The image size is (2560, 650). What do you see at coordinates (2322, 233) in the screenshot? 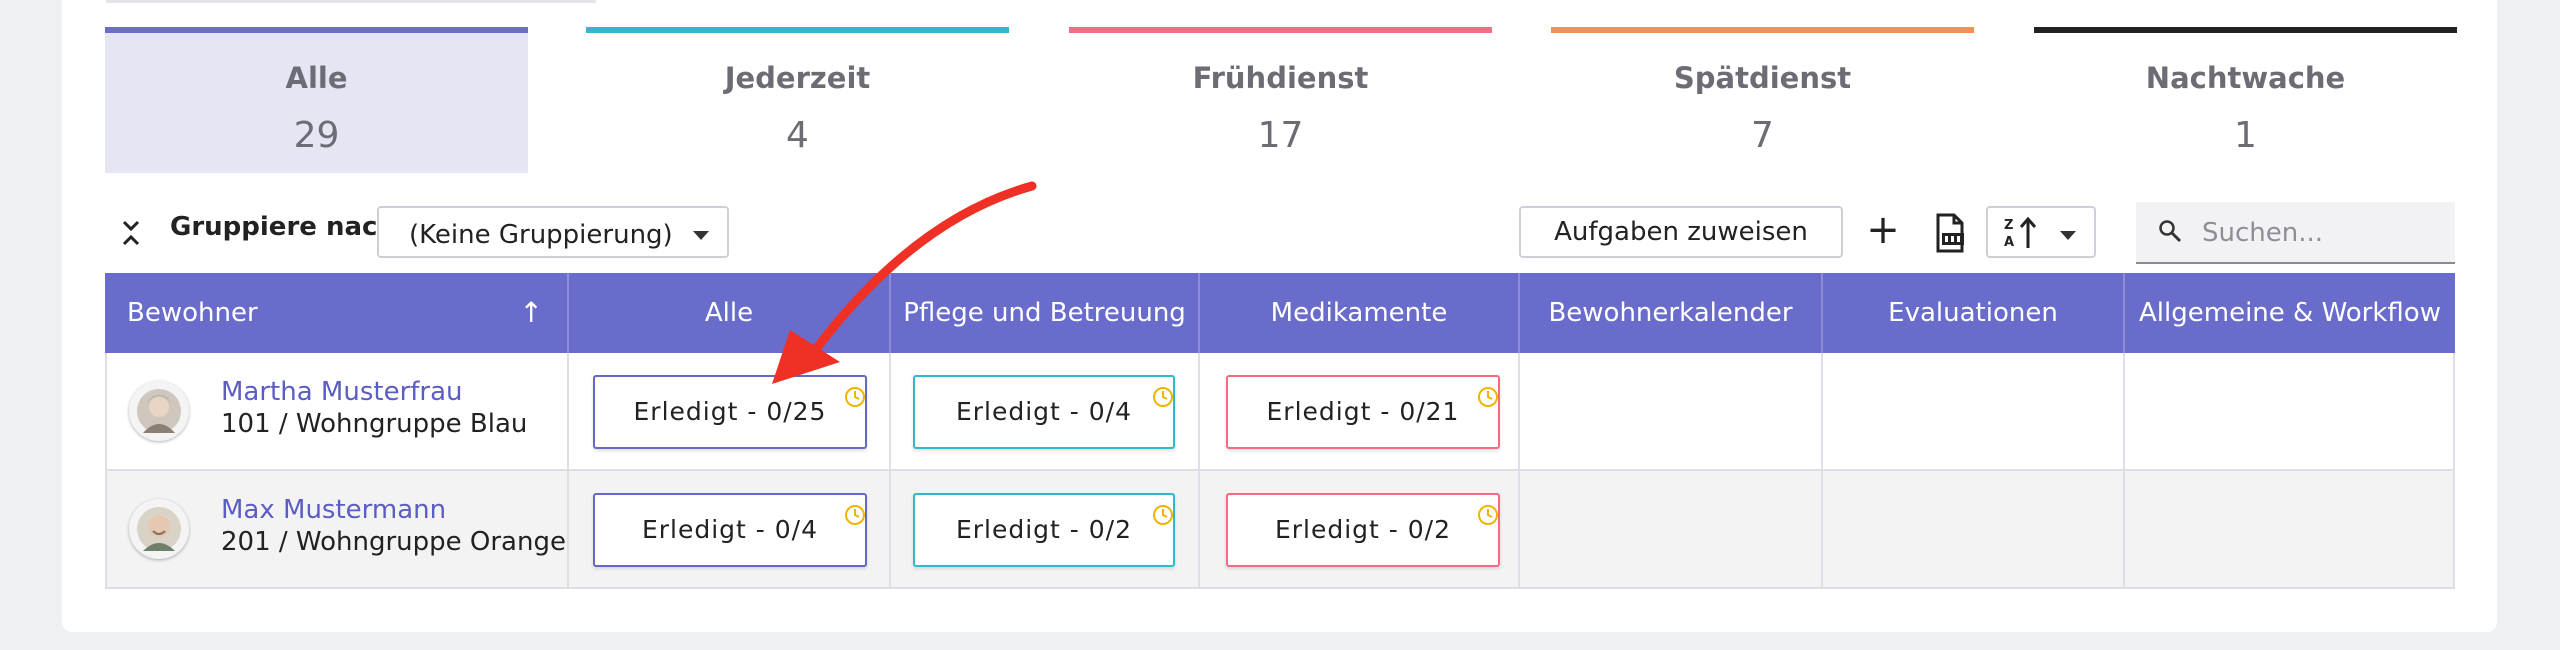
I see `search-input` at bounding box center [2322, 233].